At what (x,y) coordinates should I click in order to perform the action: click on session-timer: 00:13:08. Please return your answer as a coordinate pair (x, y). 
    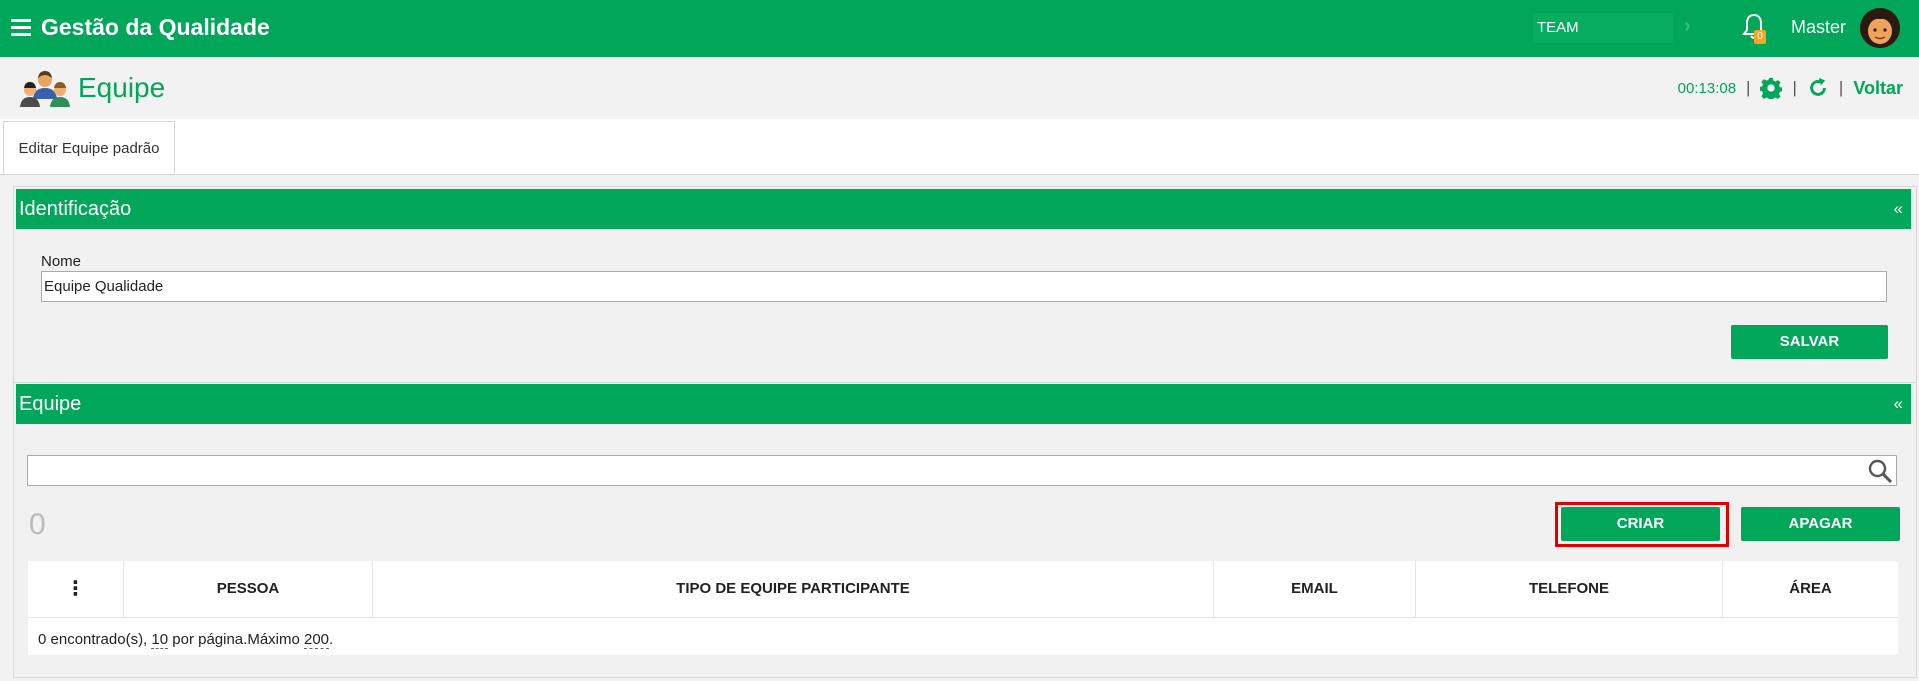
    Looking at the image, I should click on (1707, 88).